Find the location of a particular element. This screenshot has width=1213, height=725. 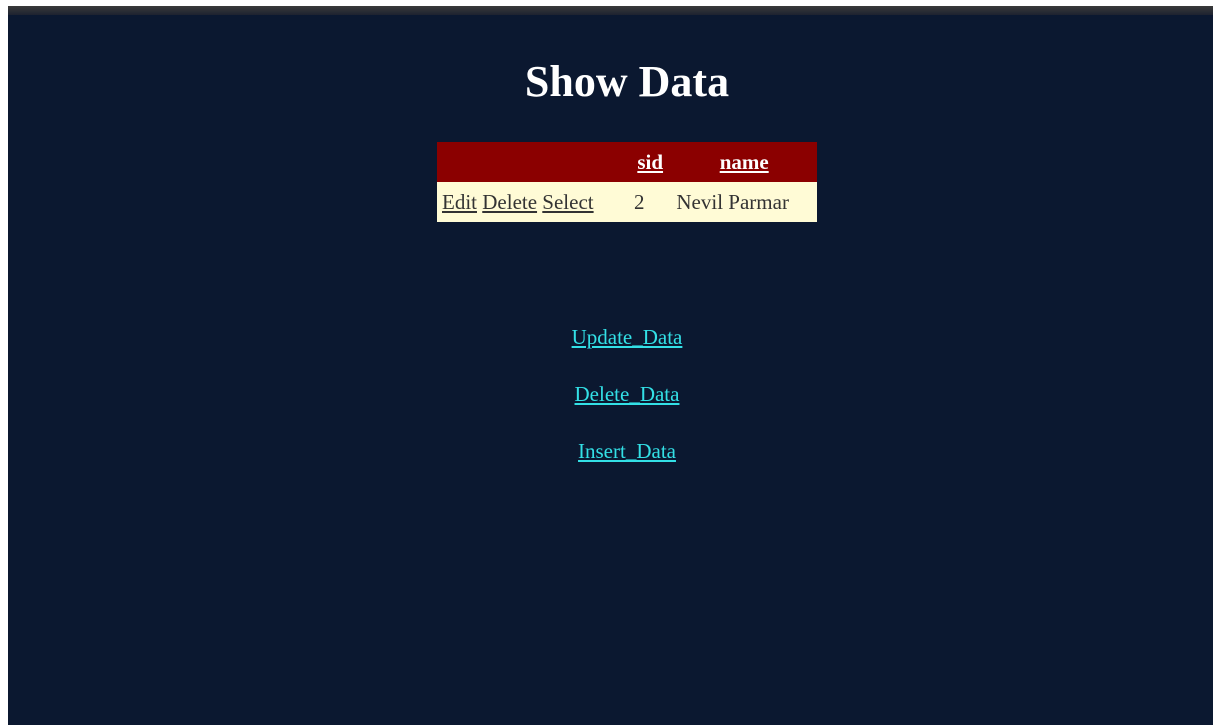

table-row: Edit Delete Select 2 Nevil Parmar is located at coordinates (627, 202).